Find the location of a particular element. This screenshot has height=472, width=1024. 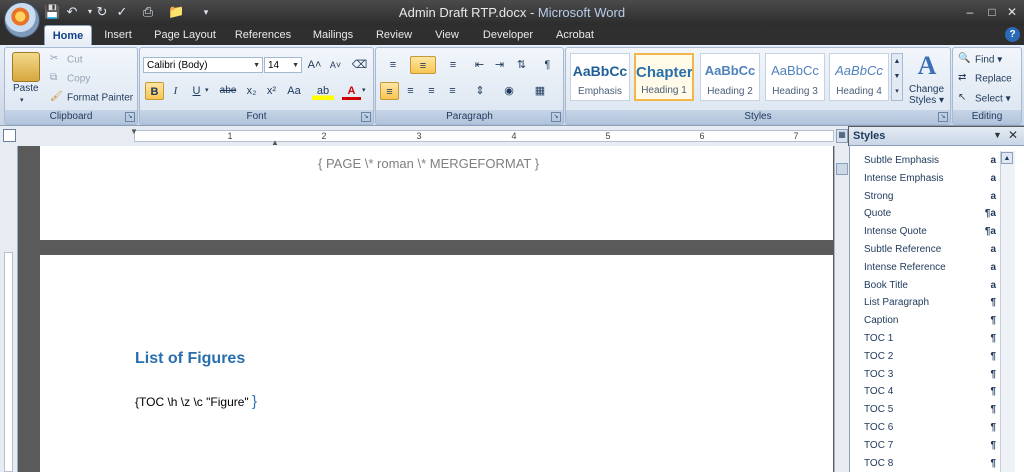

first-line-indent-marker-icon: ▼ is located at coordinates (134, 131).